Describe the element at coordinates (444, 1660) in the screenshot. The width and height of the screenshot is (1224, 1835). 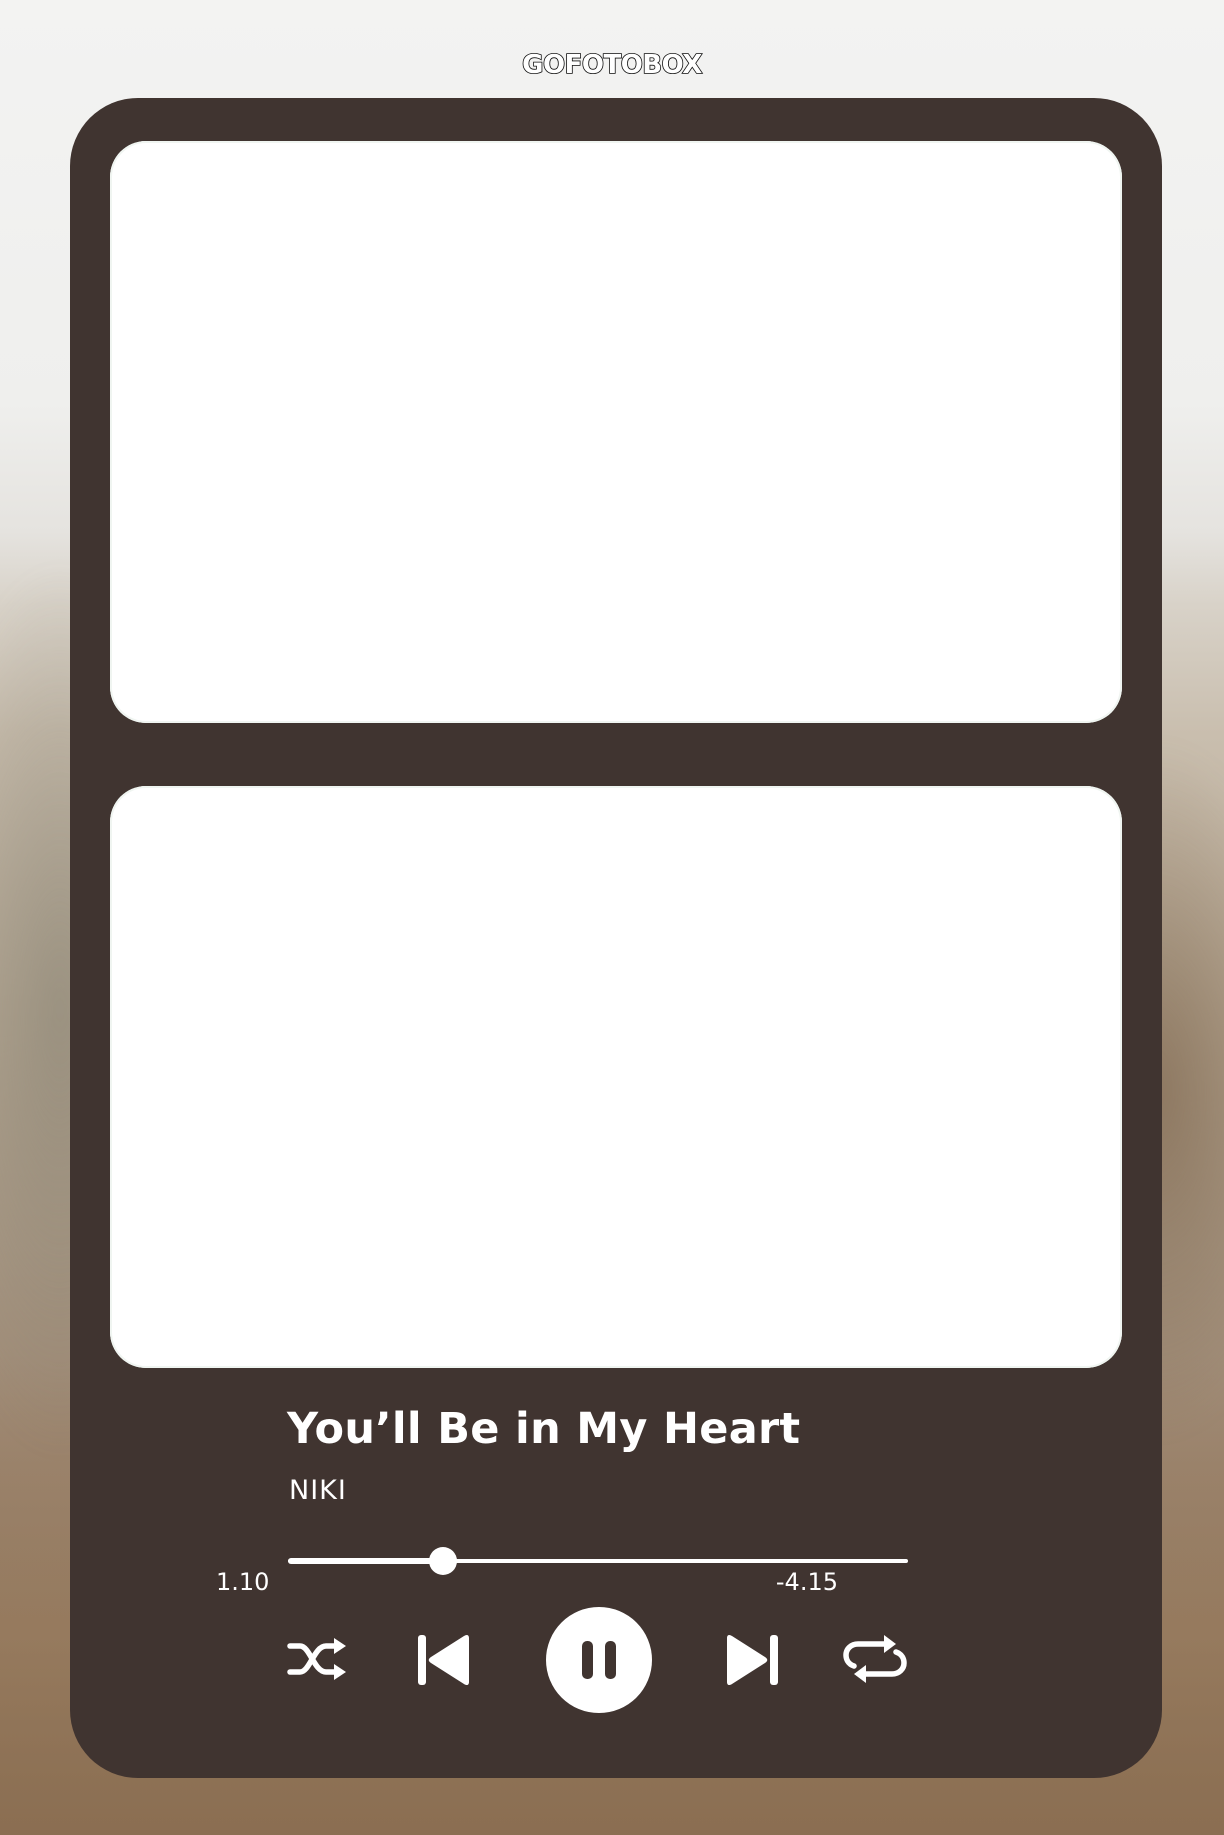
I see `skip-previous-icon` at that location.